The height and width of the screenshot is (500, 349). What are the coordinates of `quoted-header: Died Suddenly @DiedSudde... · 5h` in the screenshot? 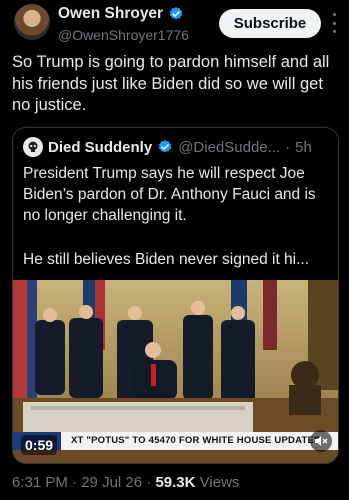 It's located at (167, 147).